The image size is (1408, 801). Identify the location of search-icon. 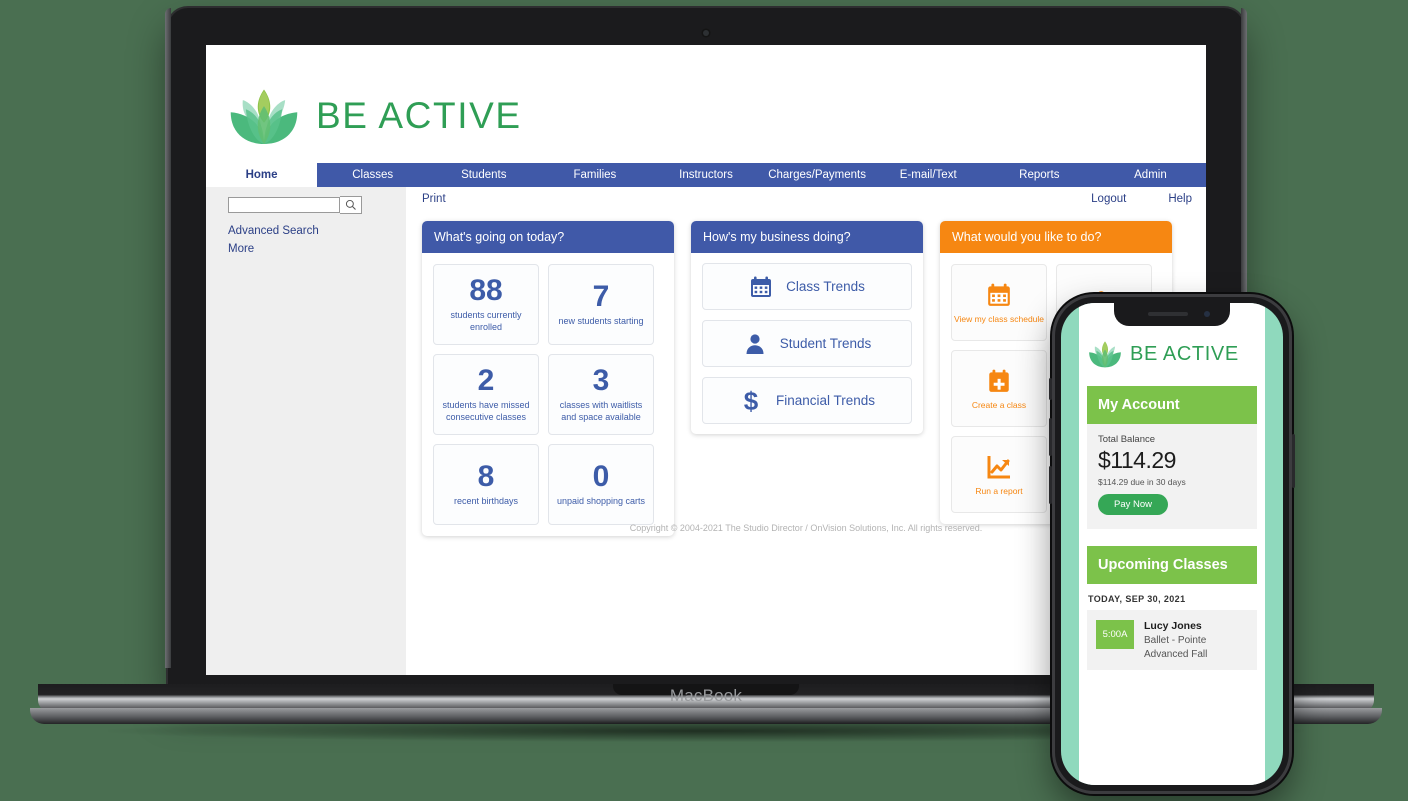
(350, 204).